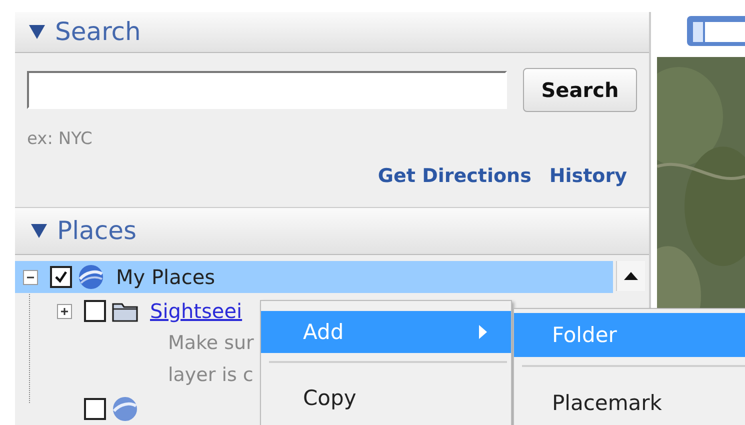  What do you see at coordinates (166, 277) in the screenshot?
I see `tree-item-label: My Places` at bounding box center [166, 277].